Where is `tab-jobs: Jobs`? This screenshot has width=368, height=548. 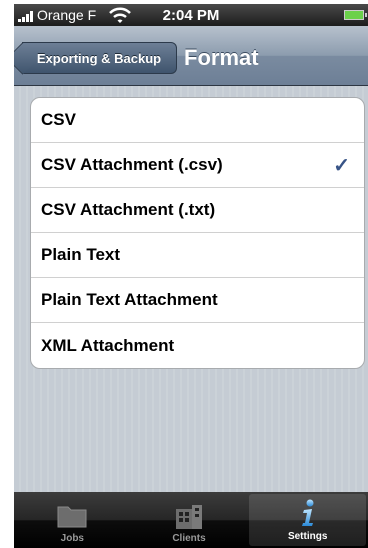 tab-jobs: Jobs is located at coordinates (72, 520).